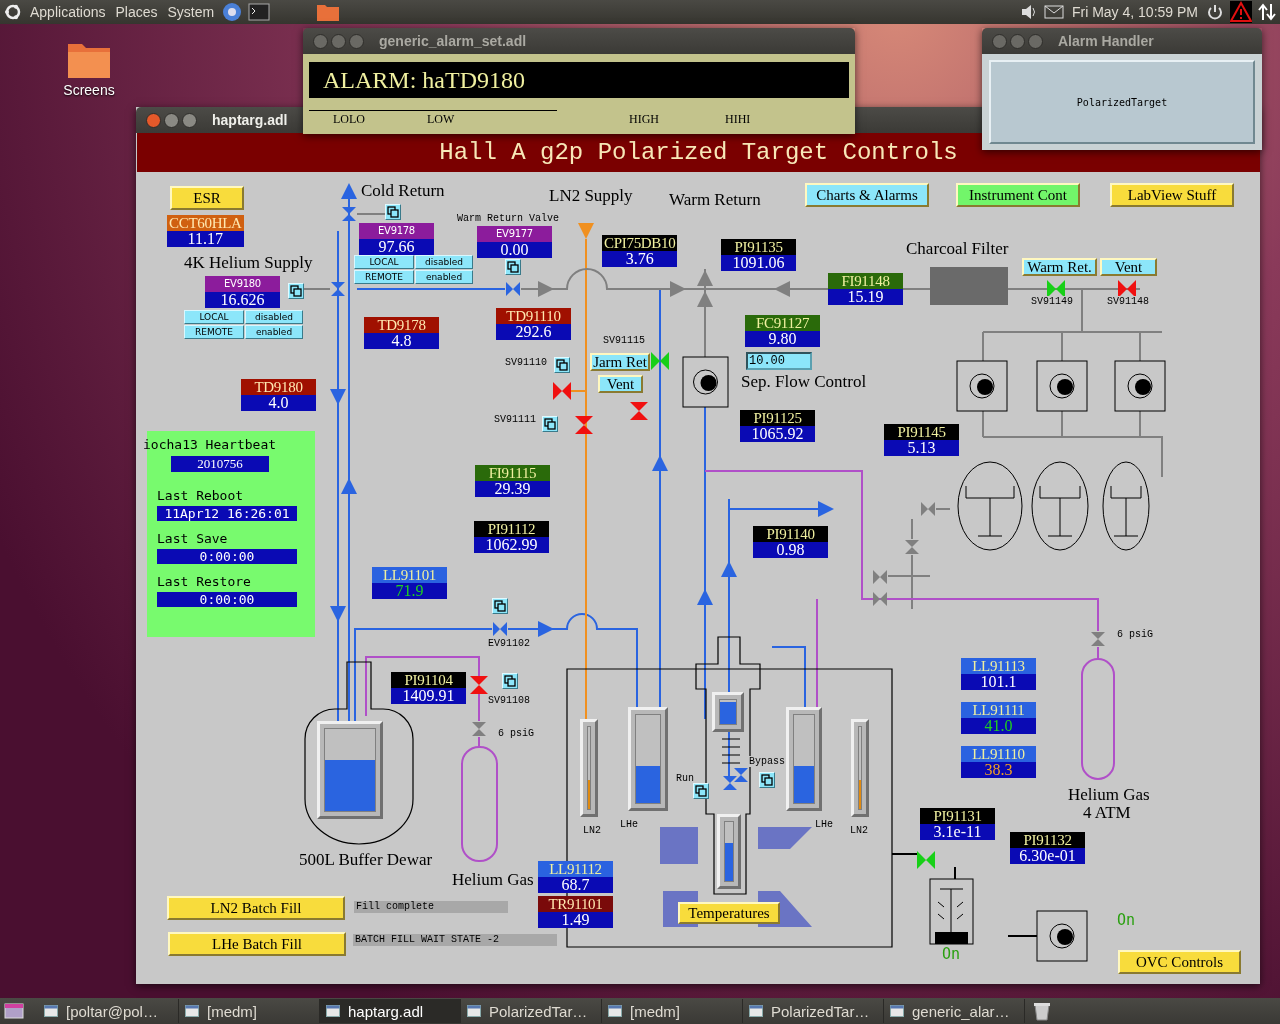 Image resolution: width=1280 pixels, height=1024 pixels. Describe the element at coordinates (729, 913) in the screenshot. I see `display-button: Temperatures` at that location.